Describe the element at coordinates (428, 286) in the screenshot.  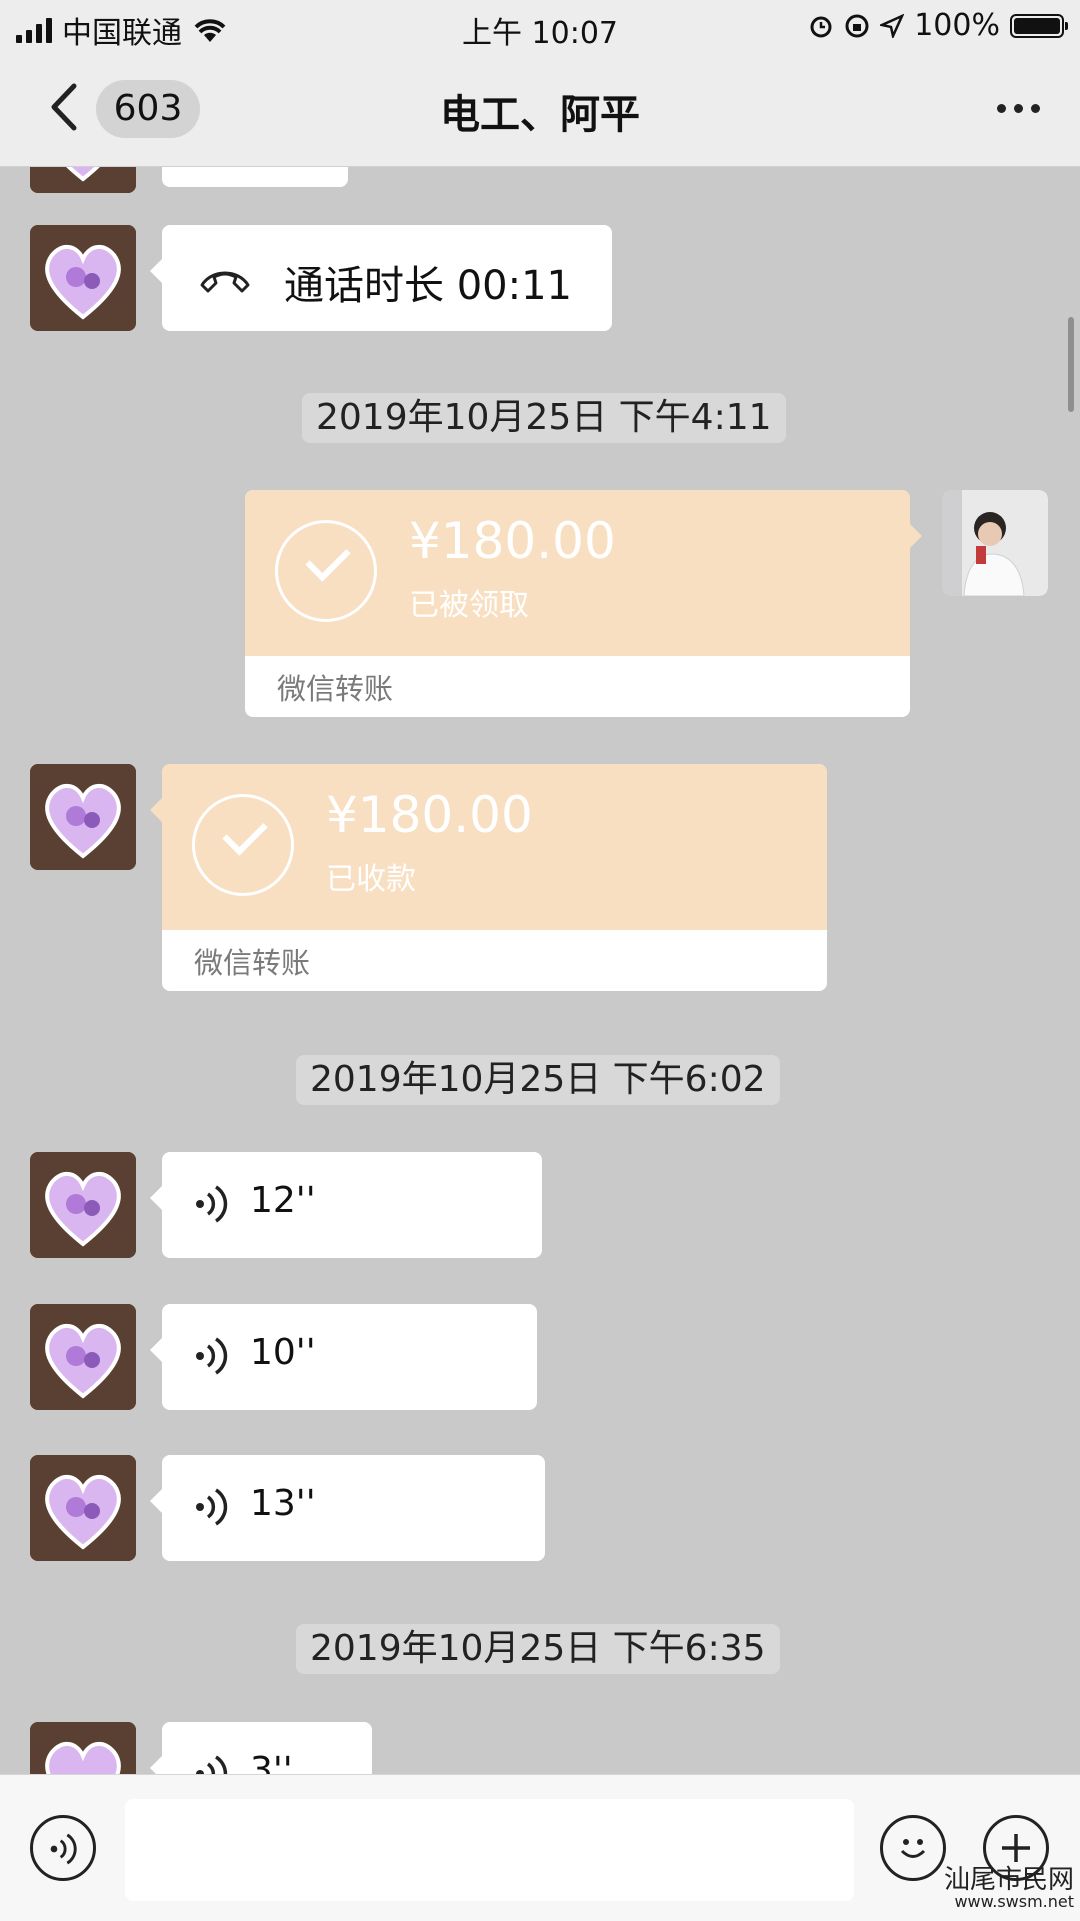
I see `call-duration-text: 通话时长 00:11` at that location.